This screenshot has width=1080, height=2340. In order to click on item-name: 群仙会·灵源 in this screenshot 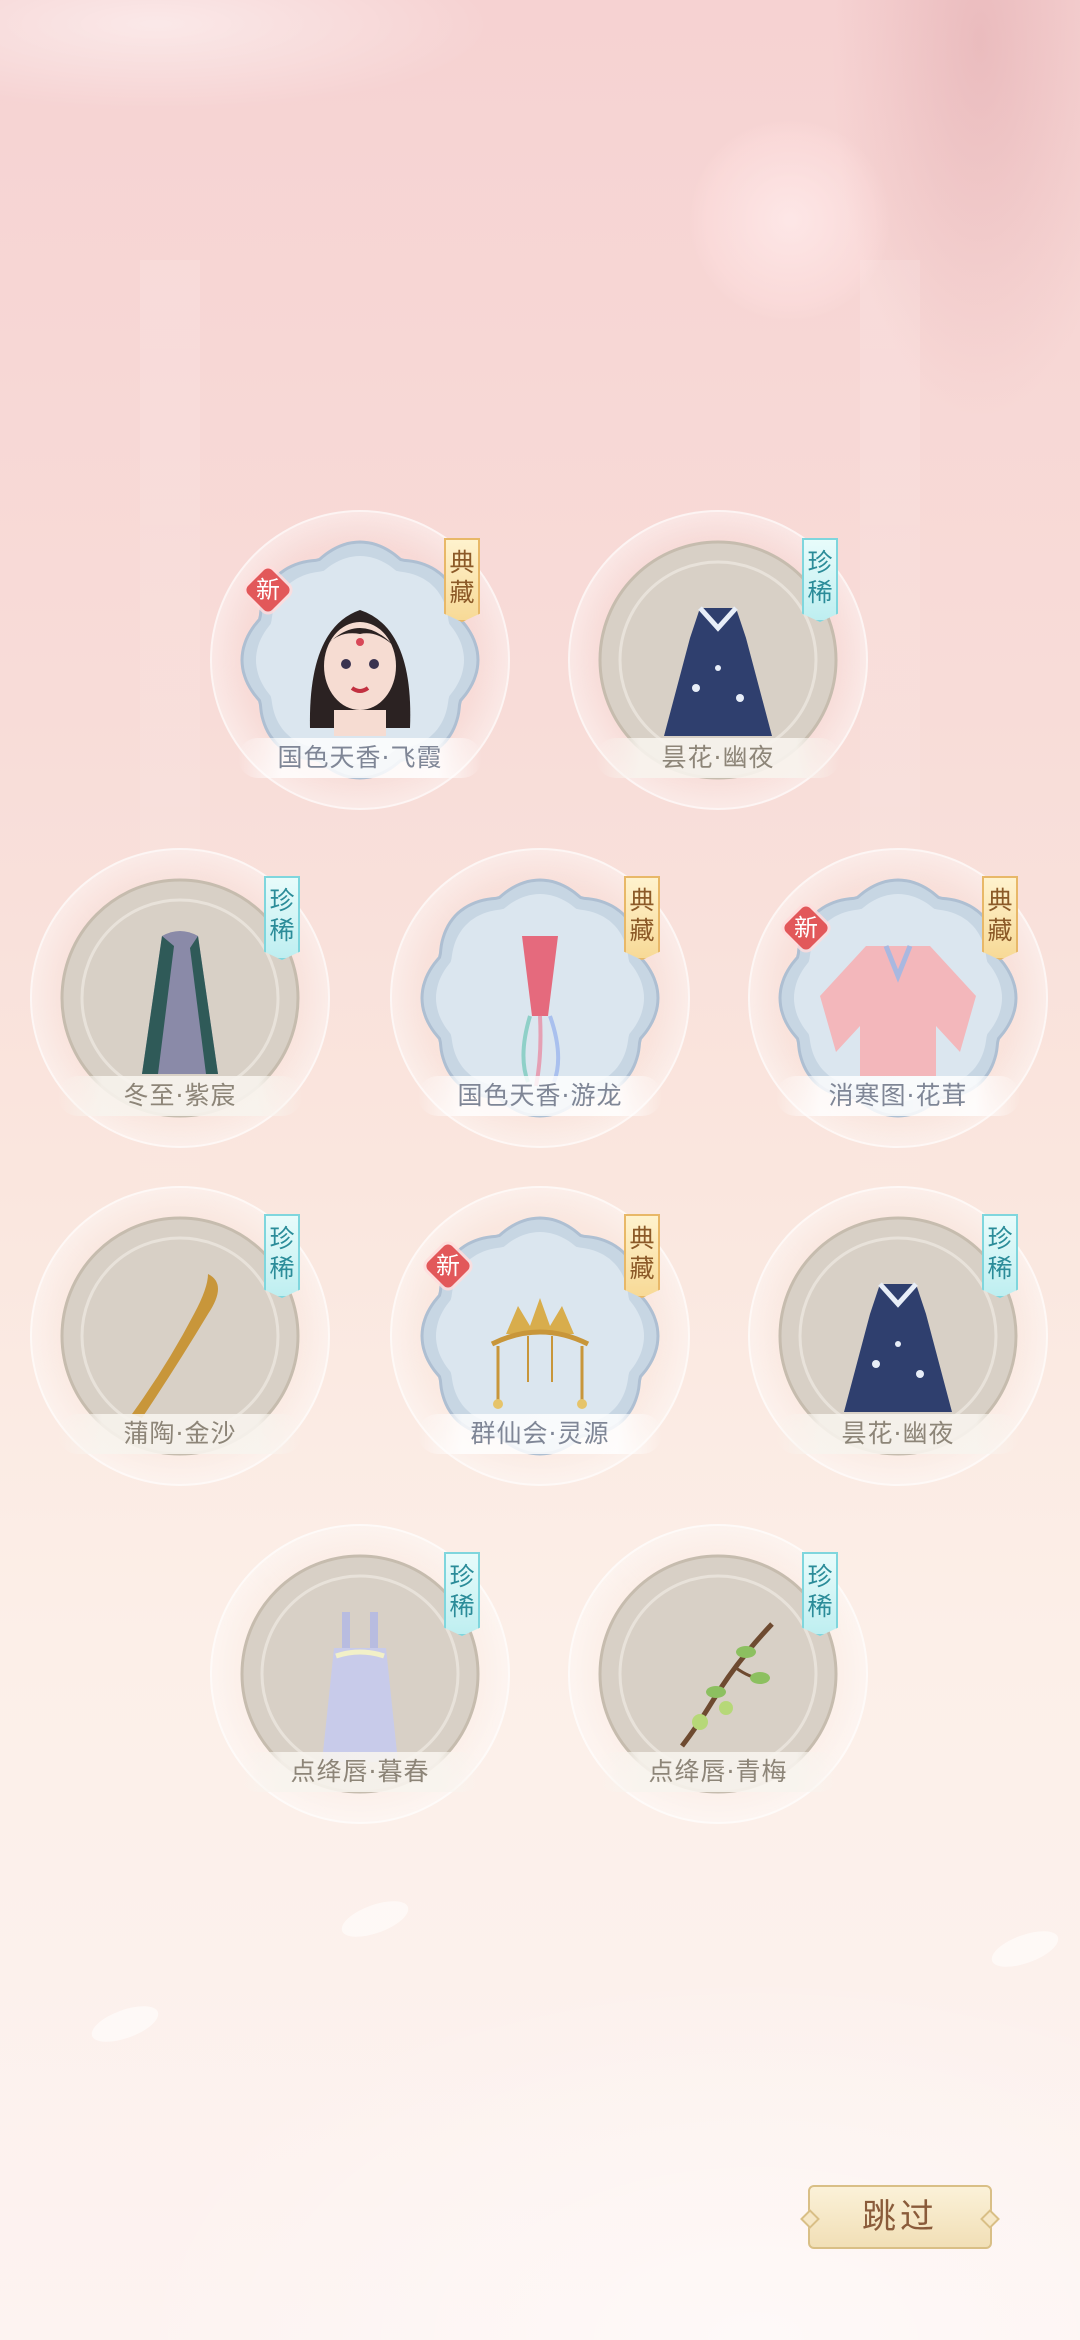, I will do `click(540, 1434)`.